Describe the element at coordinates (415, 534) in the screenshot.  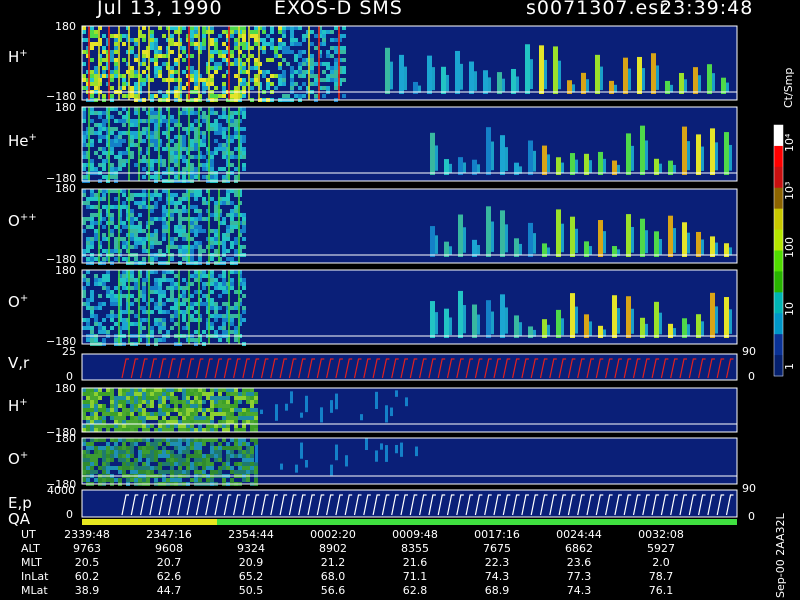
I see `table-cell: 0009:48` at that location.